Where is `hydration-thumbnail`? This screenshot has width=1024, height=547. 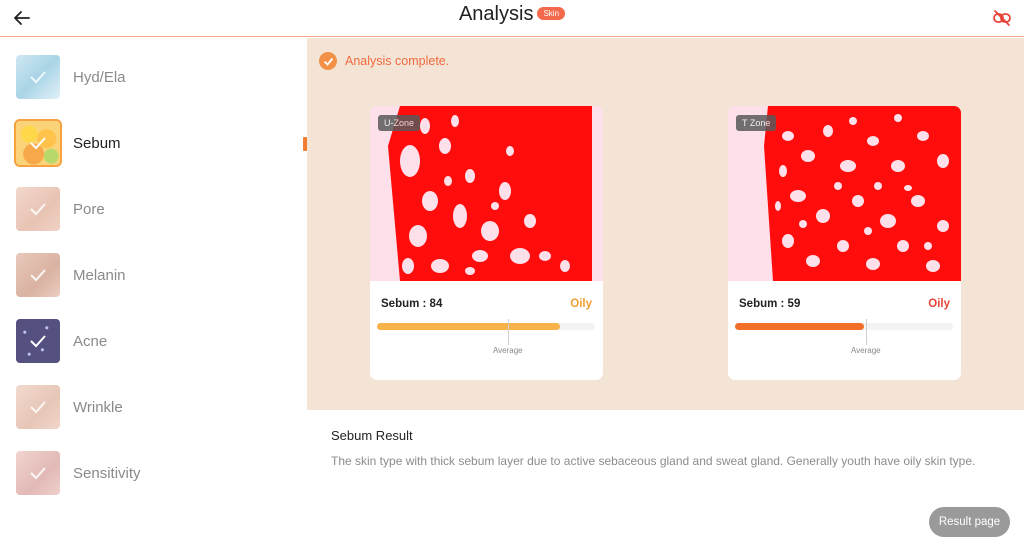 hydration-thumbnail is located at coordinates (38, 77).